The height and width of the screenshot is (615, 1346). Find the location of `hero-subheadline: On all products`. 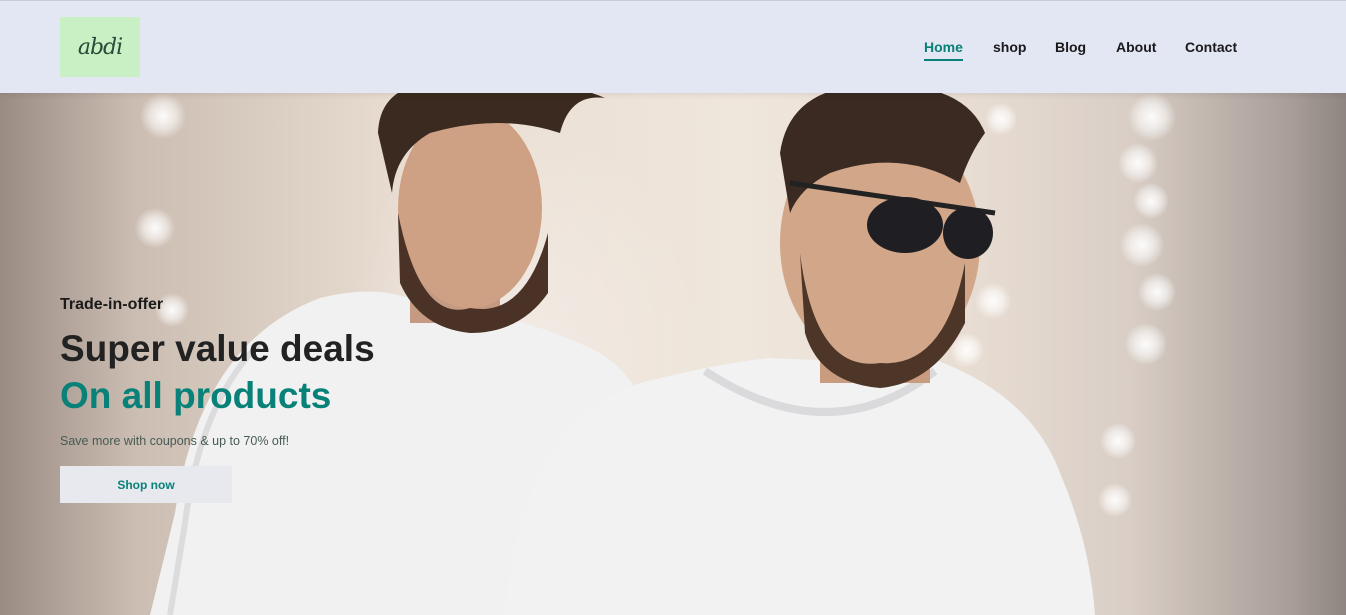

hero-subheadline: On all products is located at coordinates (196, 395).